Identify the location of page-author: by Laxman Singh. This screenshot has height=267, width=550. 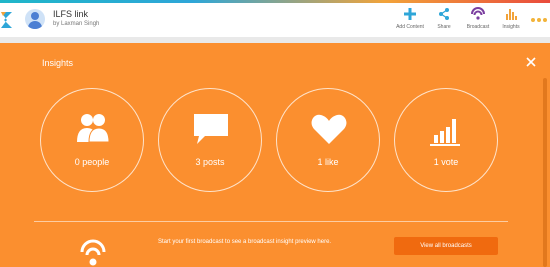
(76, 24).